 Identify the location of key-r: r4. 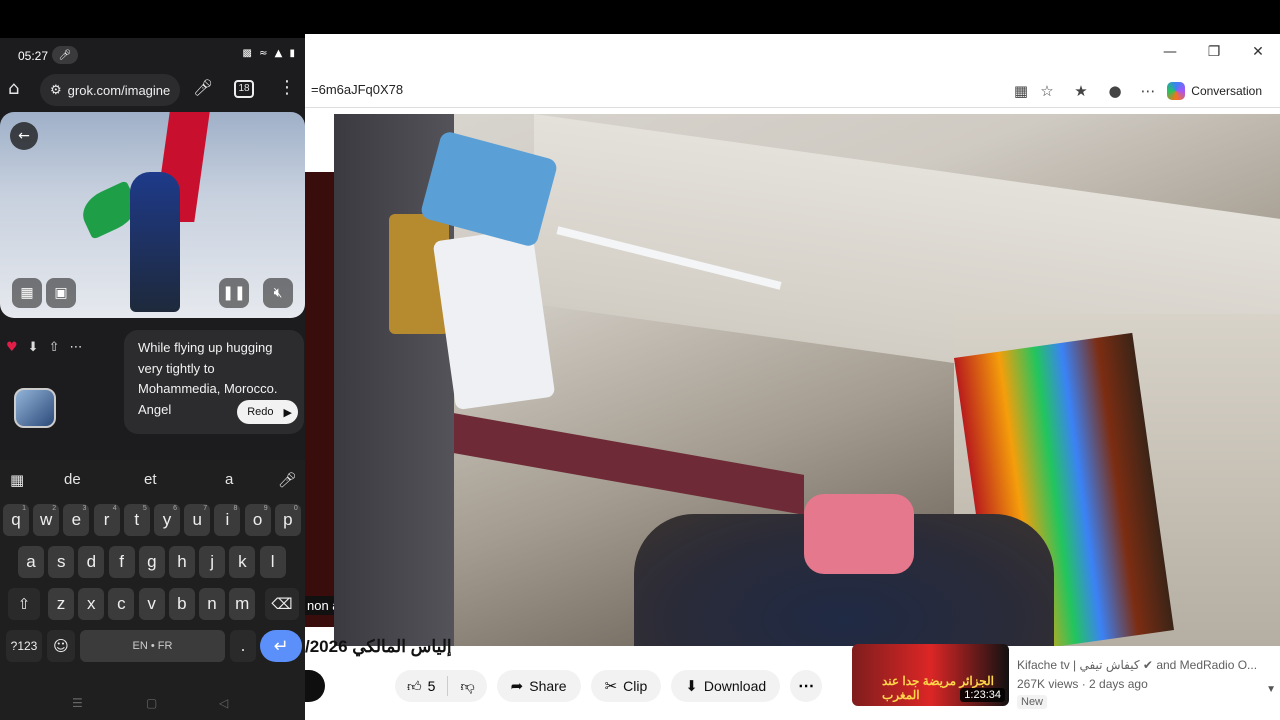
(106, 520).